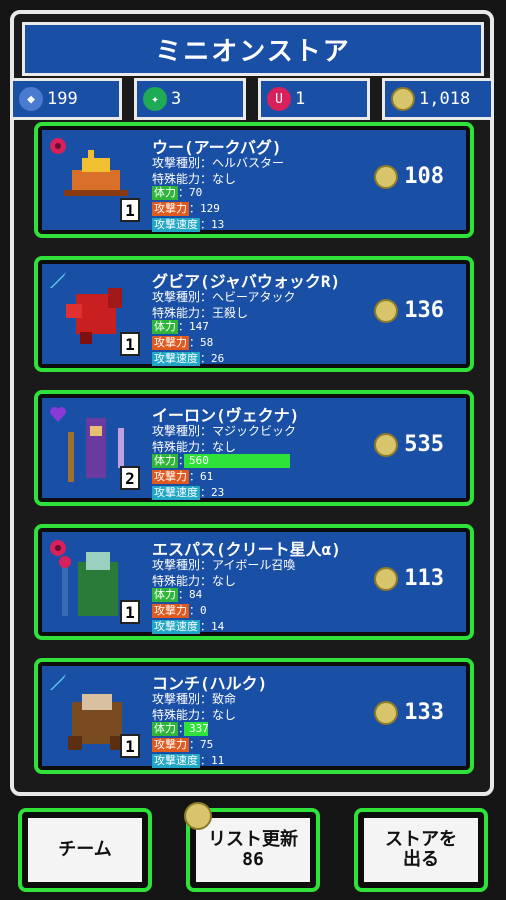 The width and height of the screenshot is (506, 900). What do you see at coordinates (421, 859) in the screenshot?
I see `exit-label-line2: 出る` at bounding box center [421, 859].